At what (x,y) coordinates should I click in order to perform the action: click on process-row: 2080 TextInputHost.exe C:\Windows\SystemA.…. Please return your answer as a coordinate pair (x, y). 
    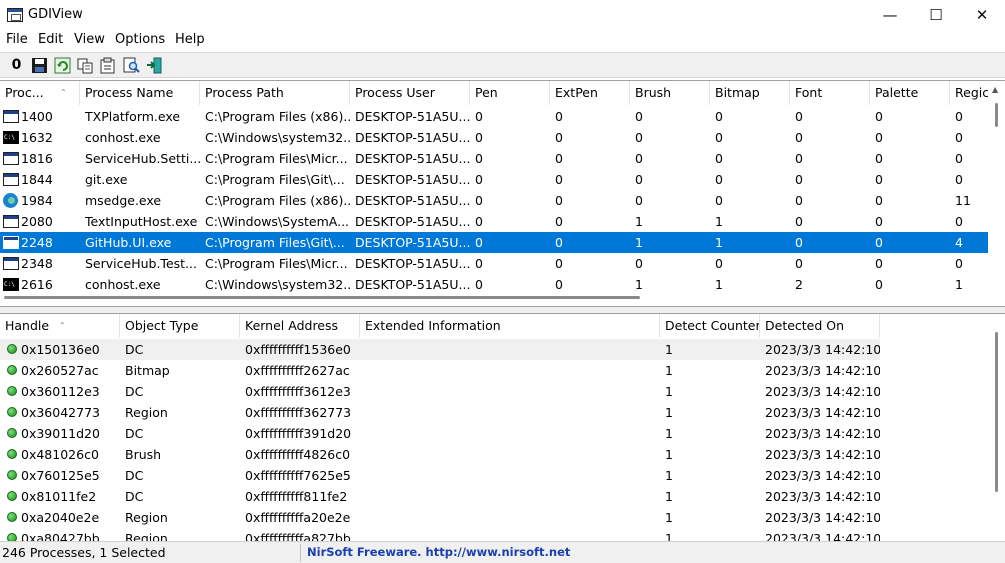
    Looking at the image, I should click on (494, 221).